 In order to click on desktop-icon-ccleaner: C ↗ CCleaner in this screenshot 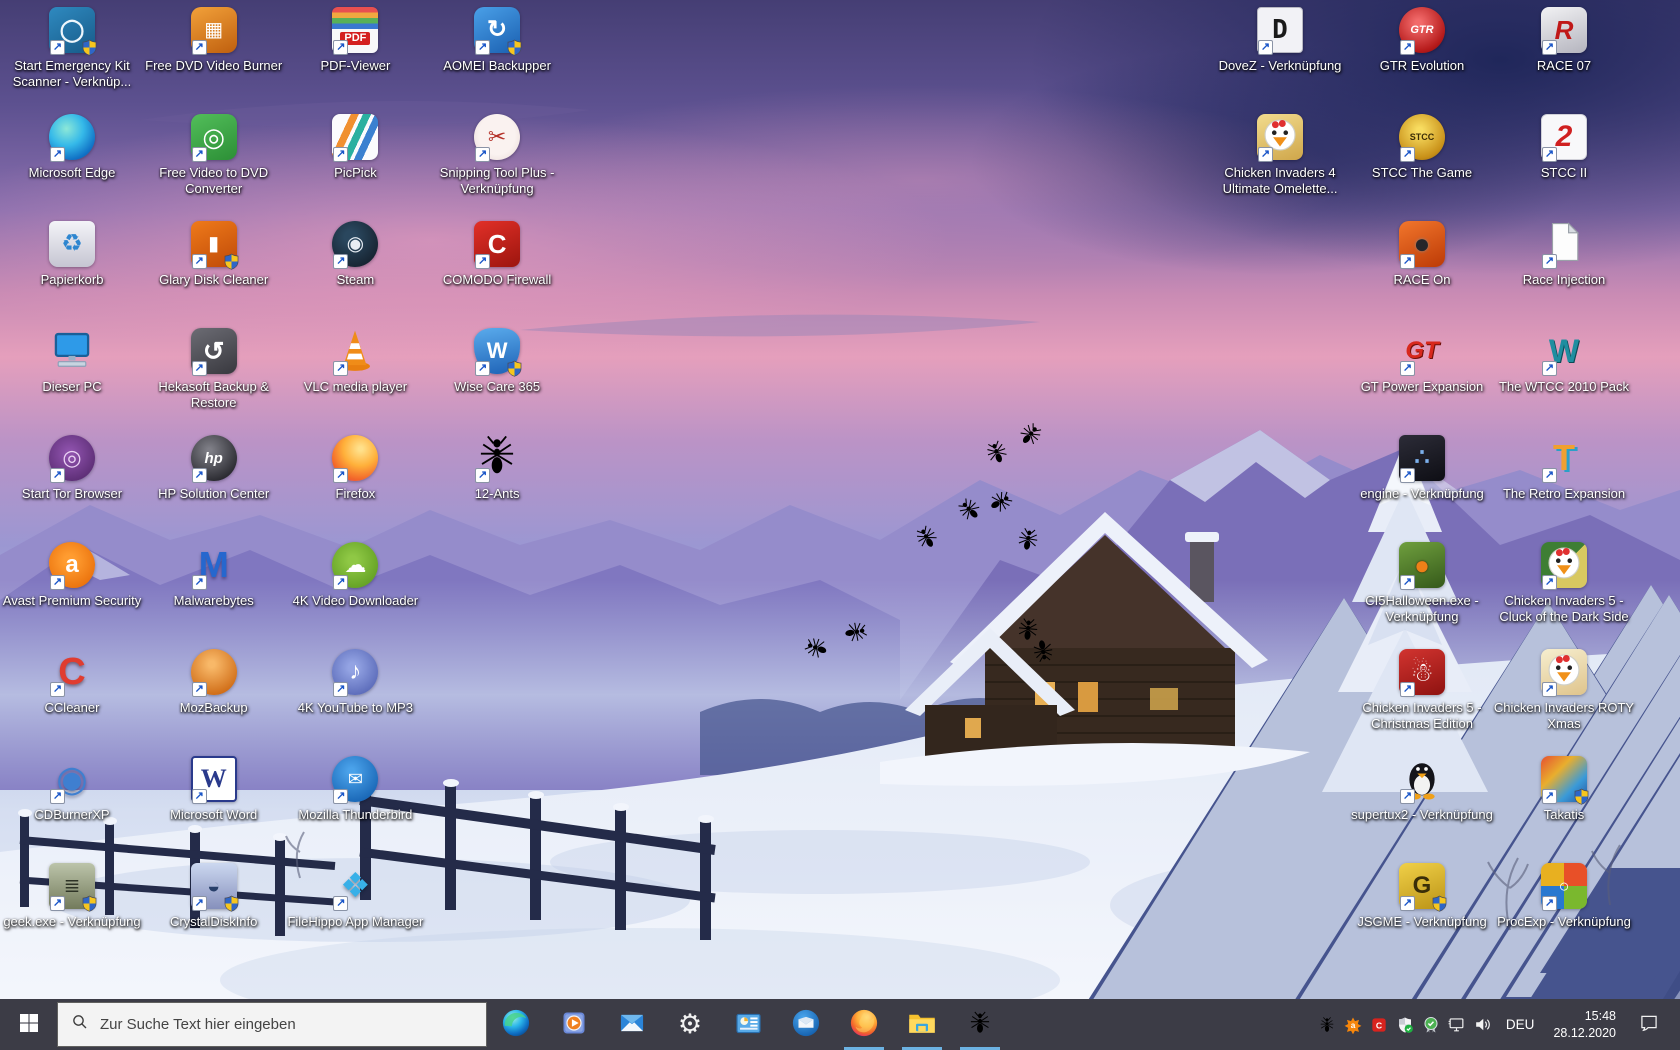, I will do `click(73, 682)`.